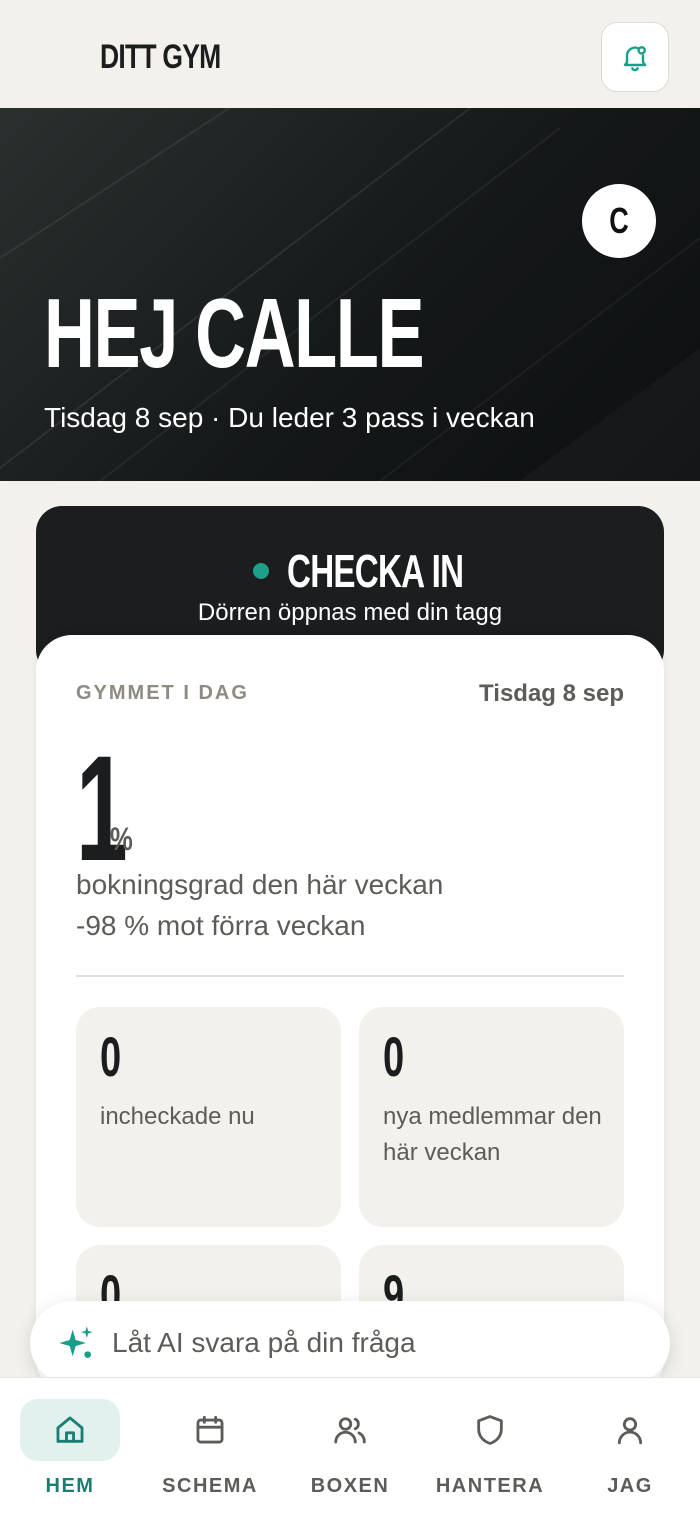 This screenshot has width=700, height=1515. What do you see at coordinates (260, 884) in the screenshot?
I see `booking-rate-label: bokningsgrad den här veckan` at bounding box center [260, 884].